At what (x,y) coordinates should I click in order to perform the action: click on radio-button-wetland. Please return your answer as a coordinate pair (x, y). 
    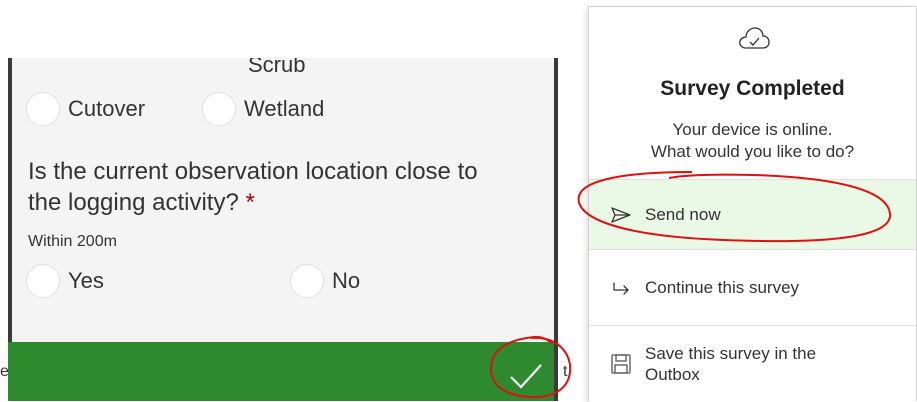
    Looking at the image, I should click on (219, 109).